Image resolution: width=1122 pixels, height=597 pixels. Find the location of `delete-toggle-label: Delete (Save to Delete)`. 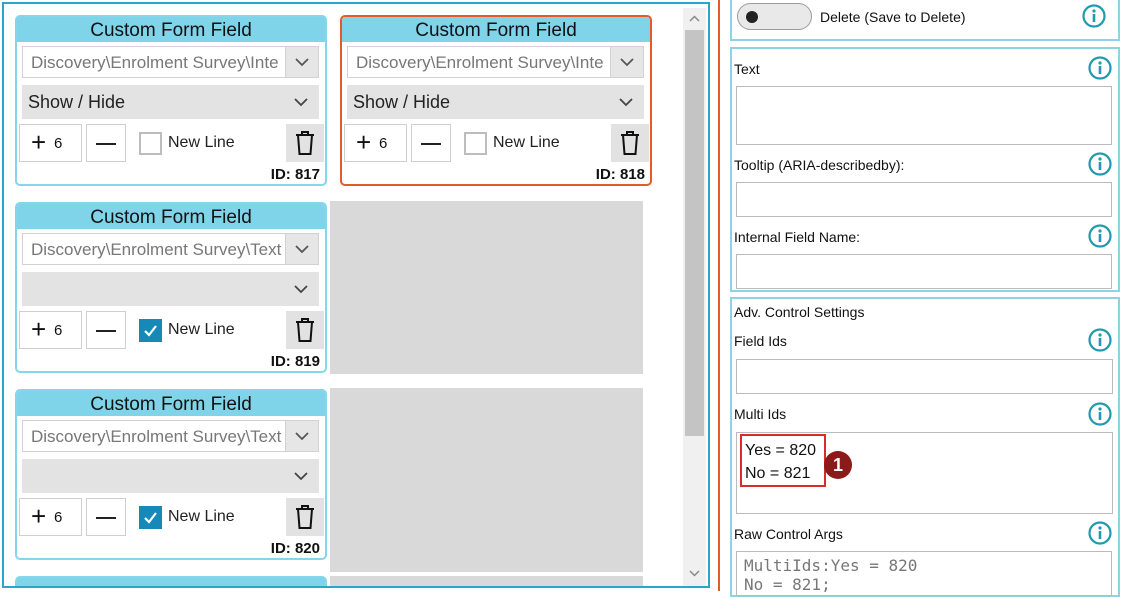

delete-toggle-label: Delete (Save to Delete) is located at coordinates (893, 17).